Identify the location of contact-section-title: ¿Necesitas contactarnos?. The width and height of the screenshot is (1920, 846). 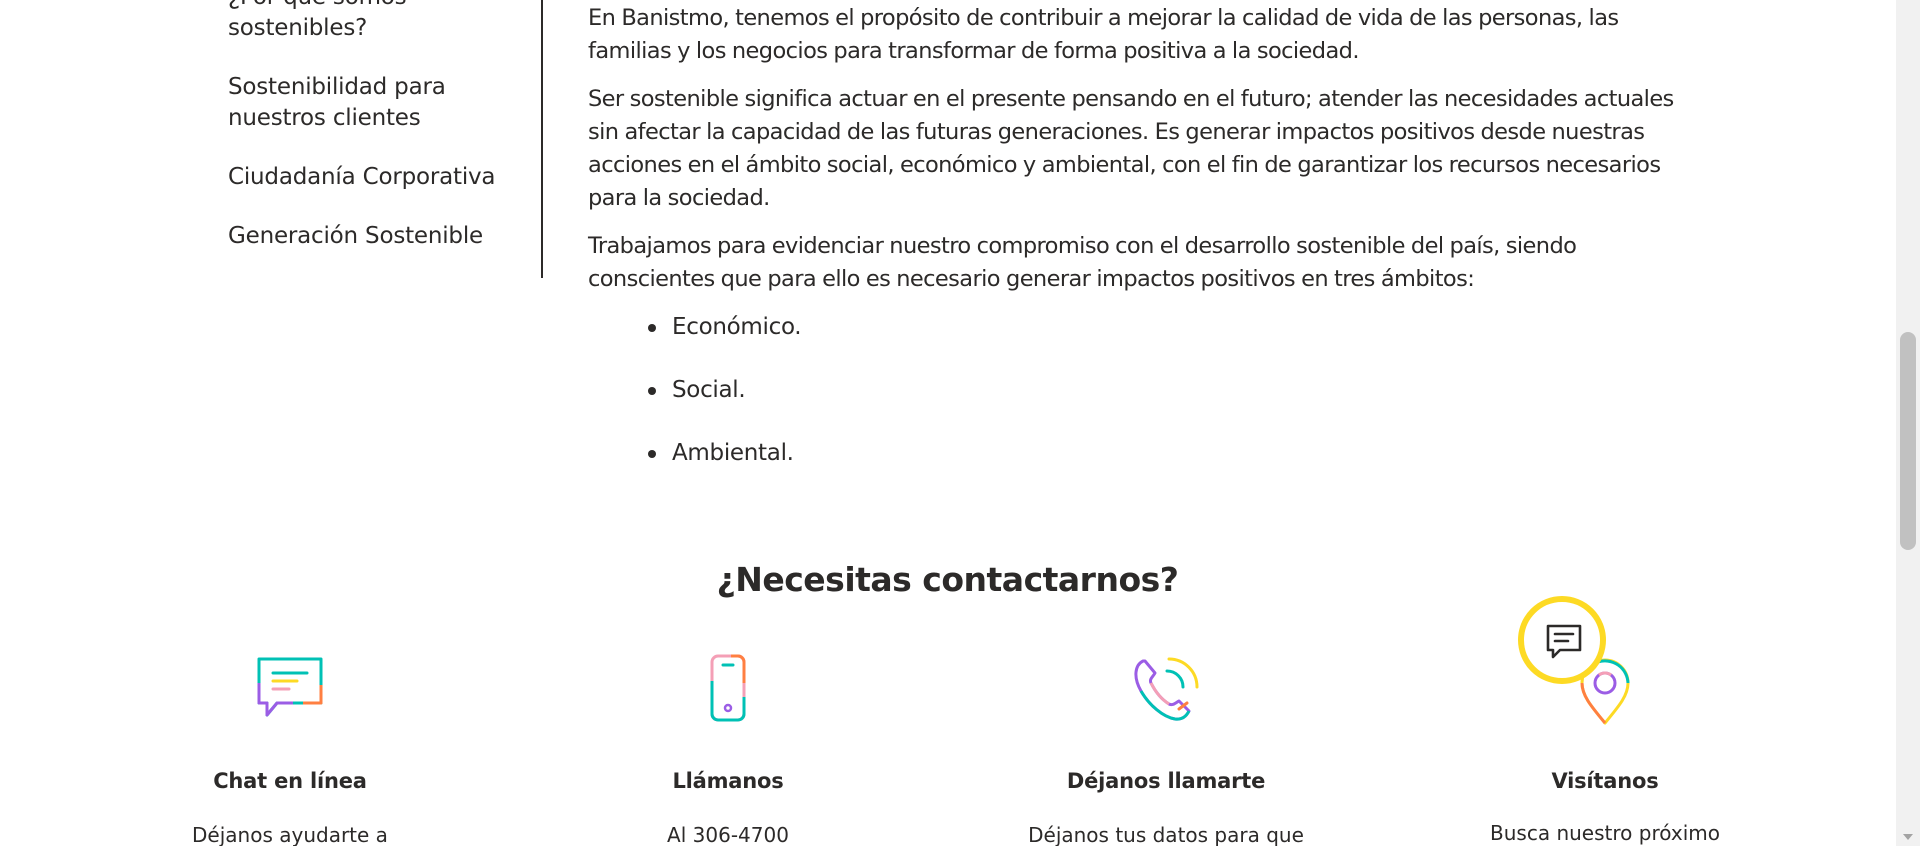
(947, 579).